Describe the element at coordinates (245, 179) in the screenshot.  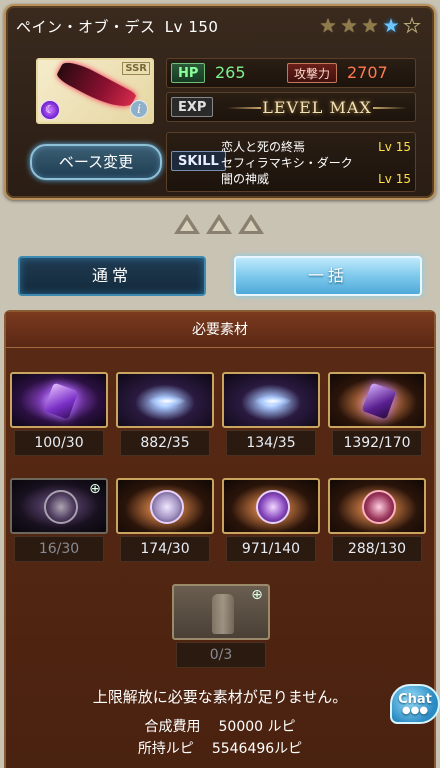
I see `skill-name: 闇の神威` at that location.